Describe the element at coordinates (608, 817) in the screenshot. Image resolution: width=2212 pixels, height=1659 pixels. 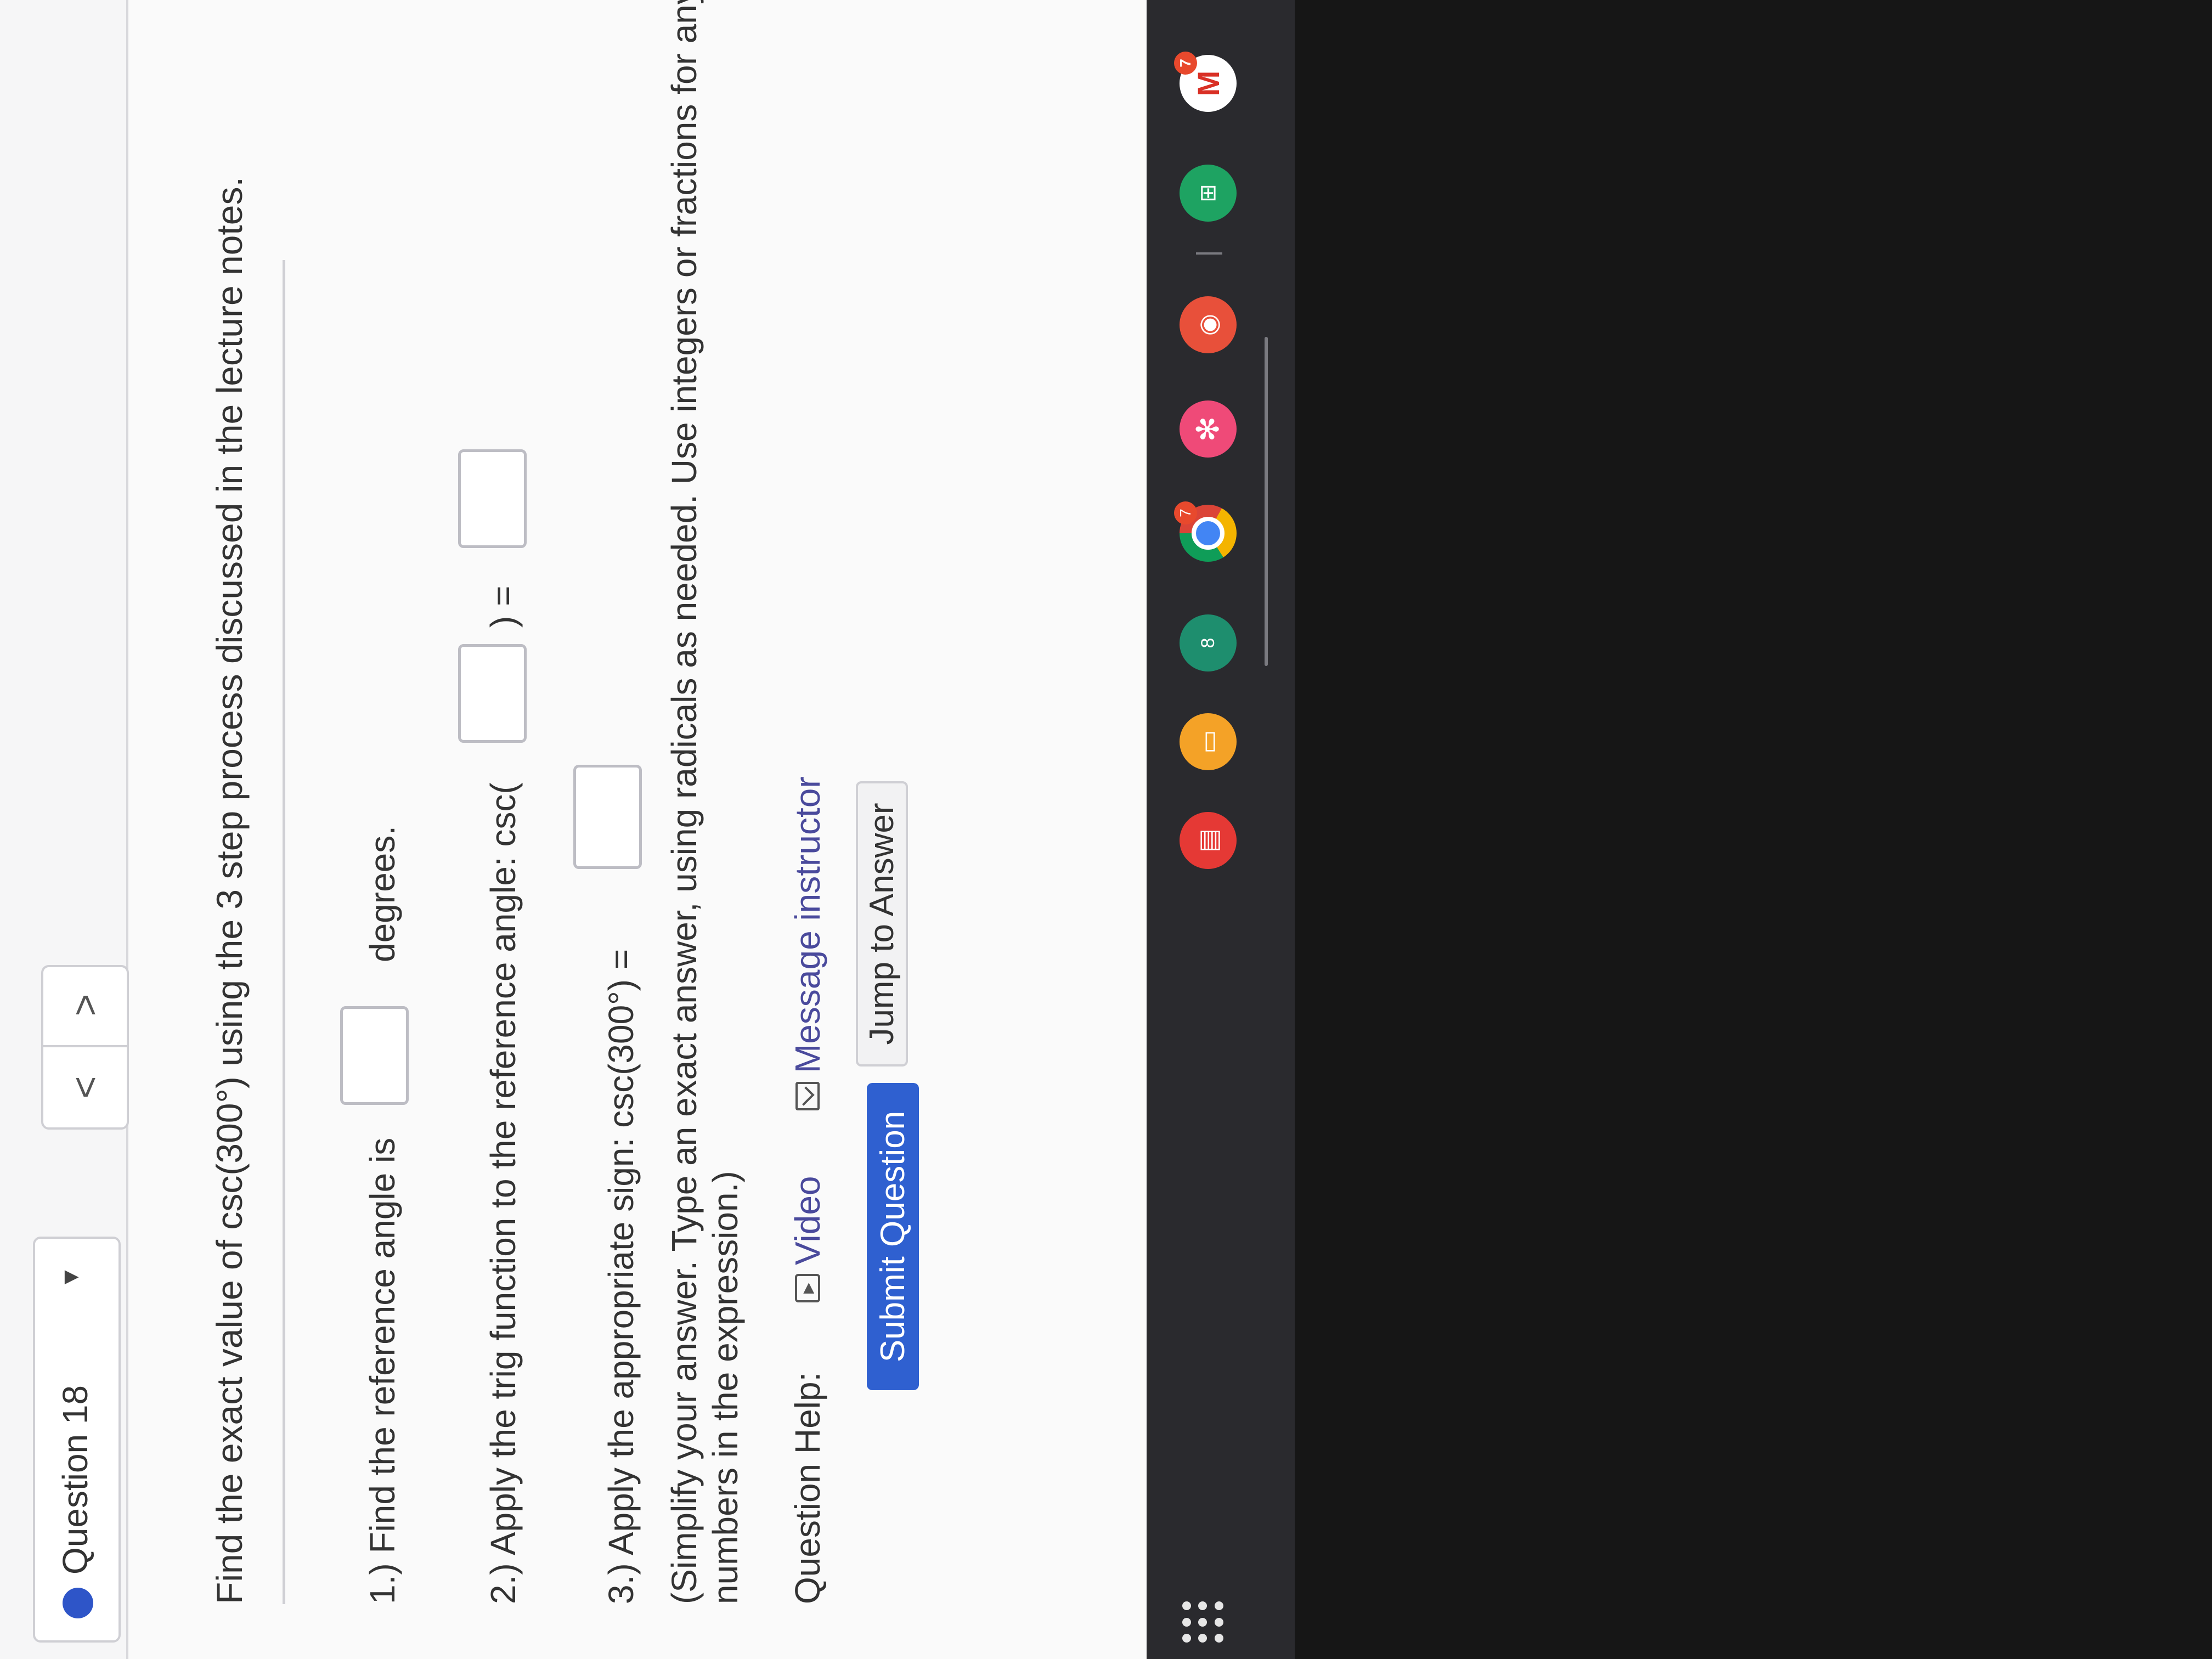
I see `final-answer-input` at that location.